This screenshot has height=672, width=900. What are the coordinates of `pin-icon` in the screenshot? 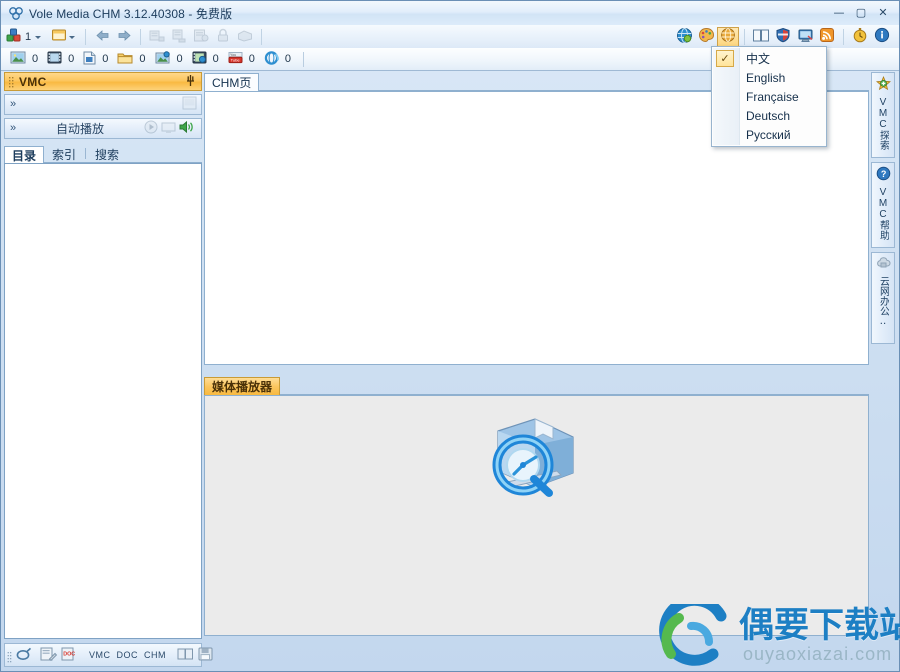 It's located at (190, 82).